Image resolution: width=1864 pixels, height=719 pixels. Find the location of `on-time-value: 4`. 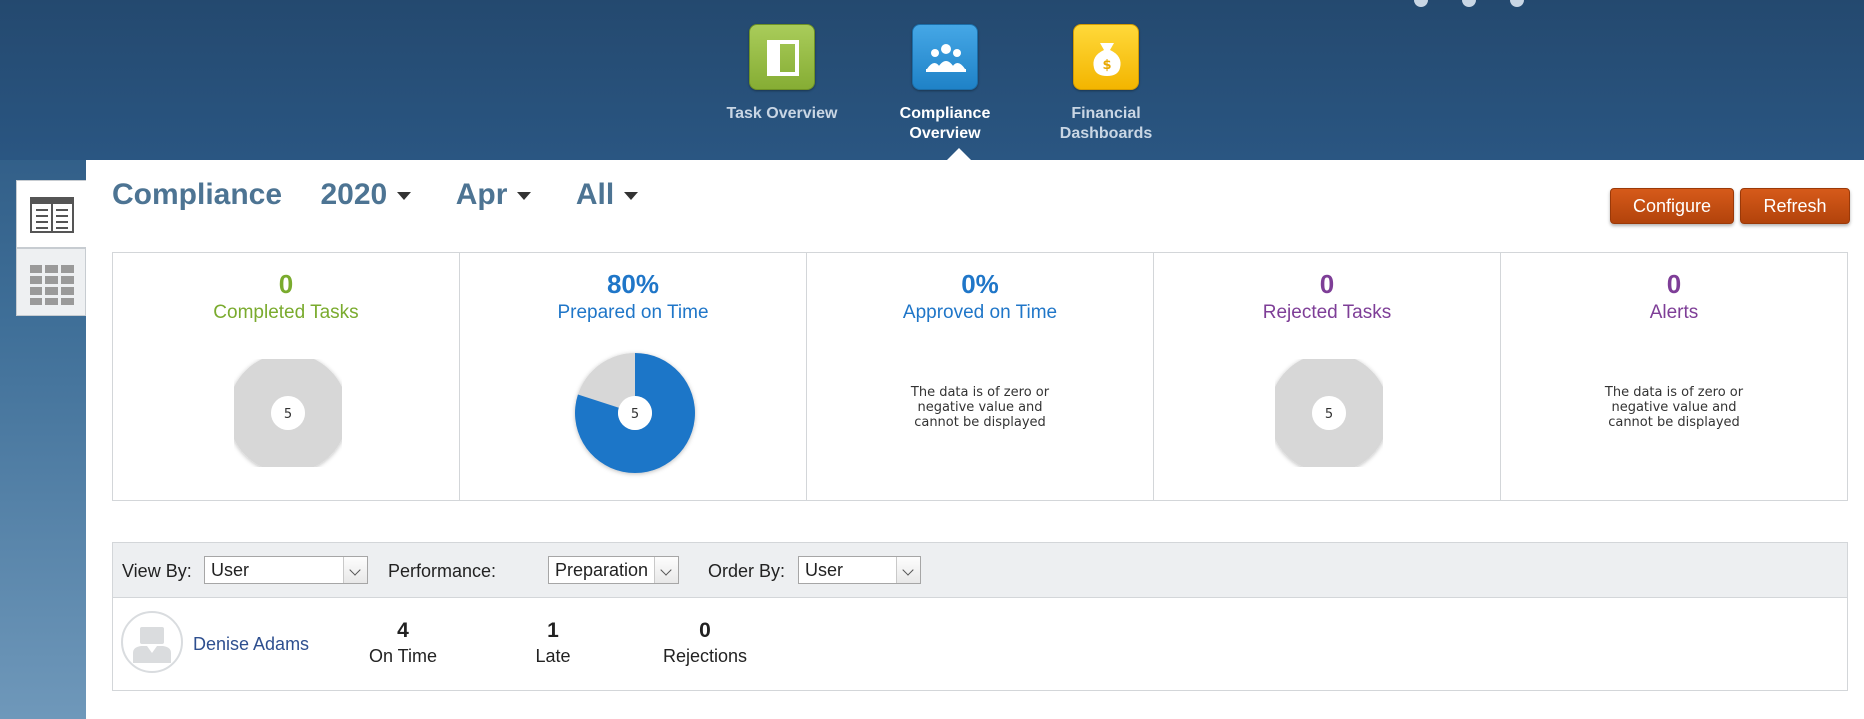

on-time-value: 4 is located at coordinates (403, 630).